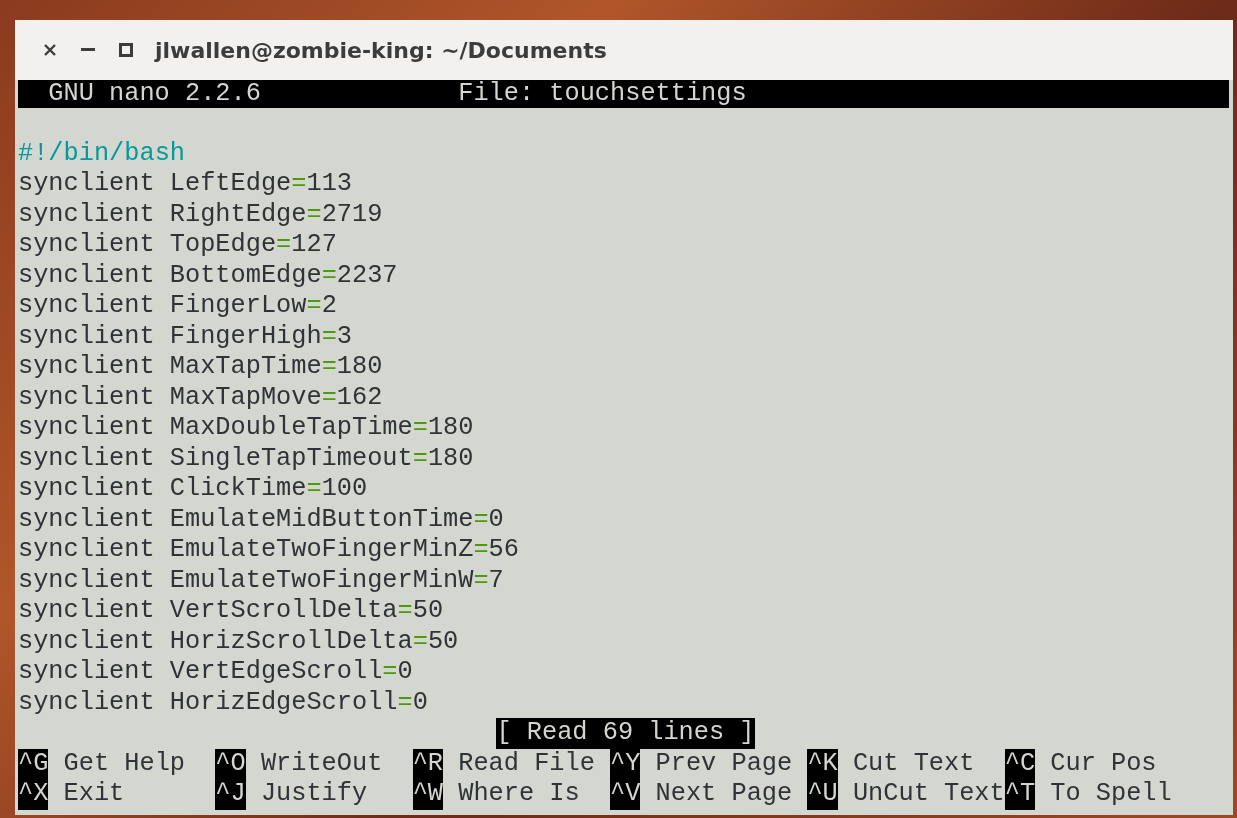  I want to click on shortcut-label: Cur Pos, so click(1103, 763).